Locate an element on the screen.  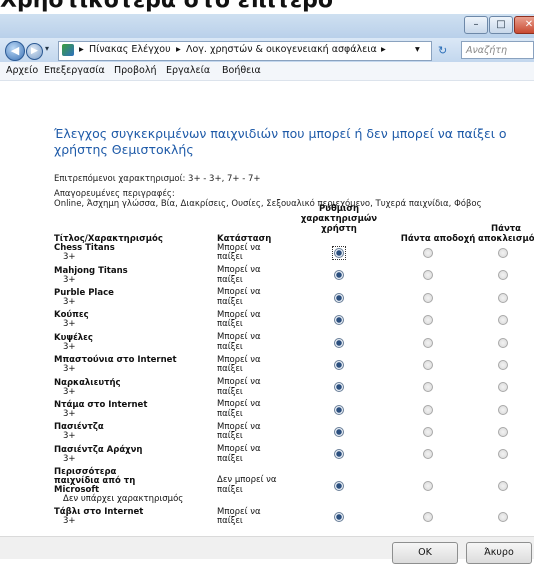
game-title: Πασιέντζα is located at coordinates (79, 427).